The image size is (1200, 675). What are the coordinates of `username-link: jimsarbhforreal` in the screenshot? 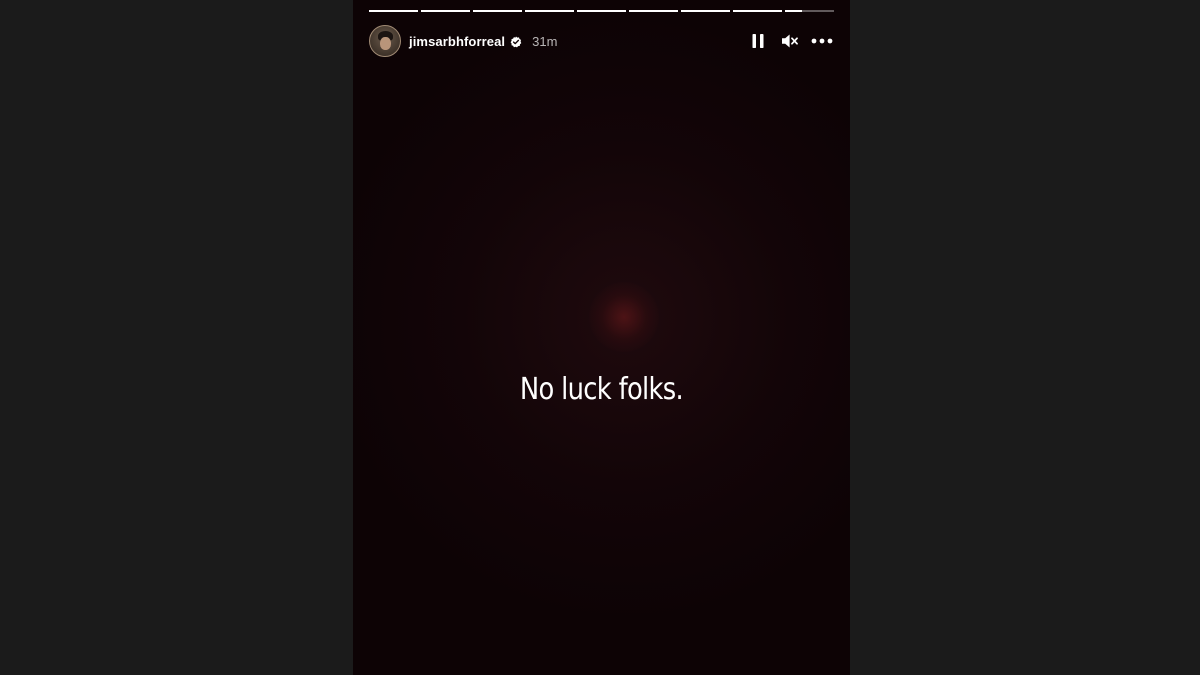 It's located at (457, 41).